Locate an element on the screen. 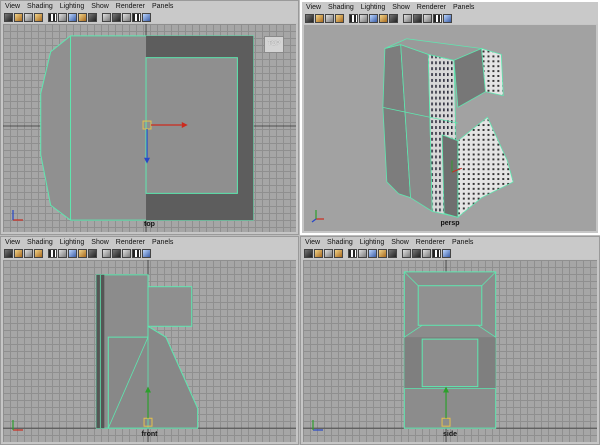 The height and width of the screenshot is (445, 600). panel-toolbar is located at coordinates (149, 253).